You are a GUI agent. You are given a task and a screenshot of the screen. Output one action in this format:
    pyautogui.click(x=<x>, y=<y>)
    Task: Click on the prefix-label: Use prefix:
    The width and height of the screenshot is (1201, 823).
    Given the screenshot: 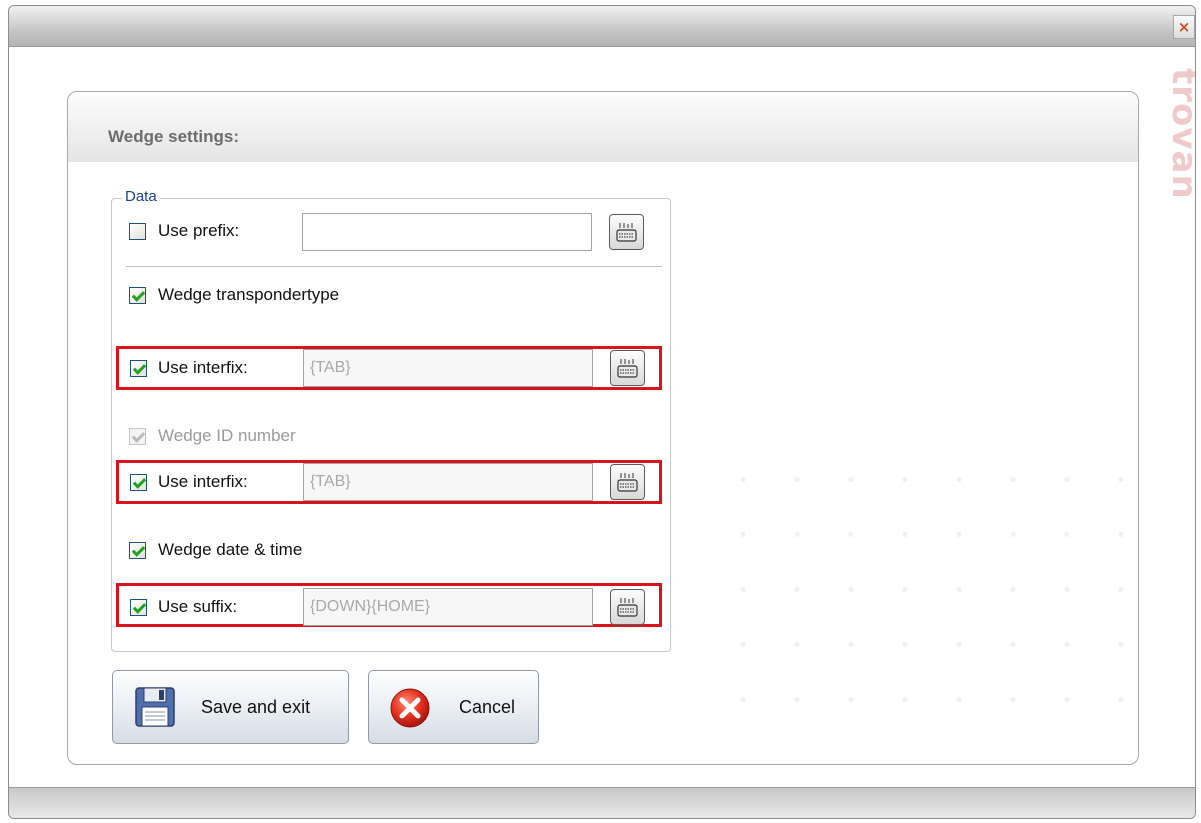 What is the action you would take?
    pyautogui.click(x=199, y=230)
    